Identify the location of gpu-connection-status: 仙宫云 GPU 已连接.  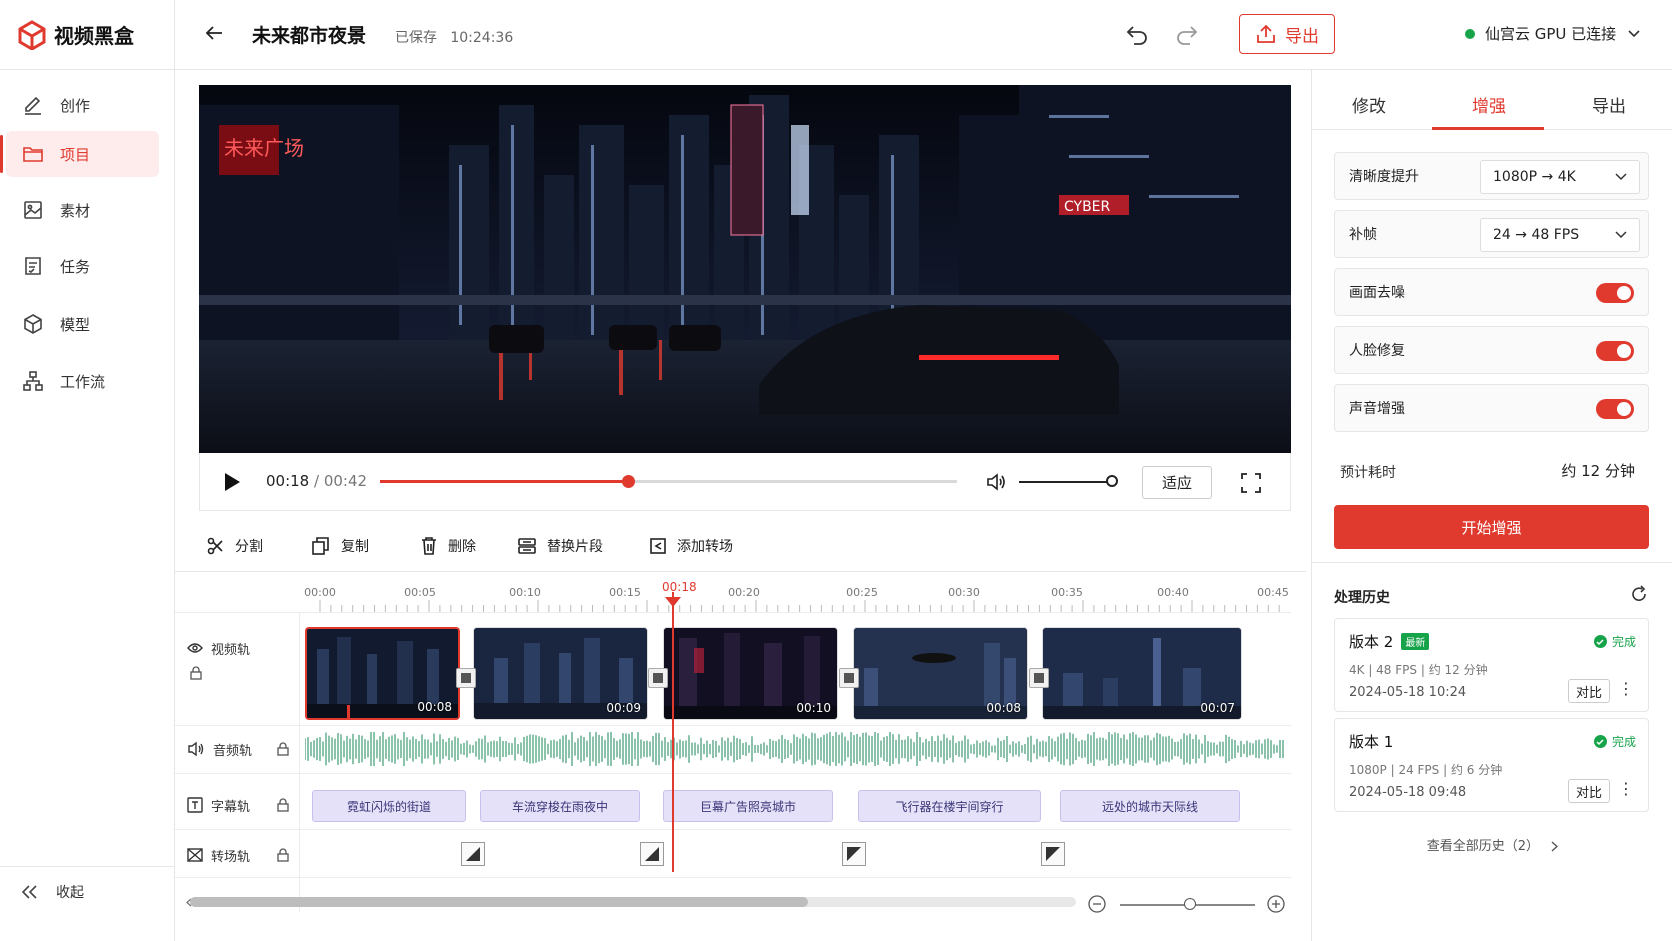
(1552, 33).